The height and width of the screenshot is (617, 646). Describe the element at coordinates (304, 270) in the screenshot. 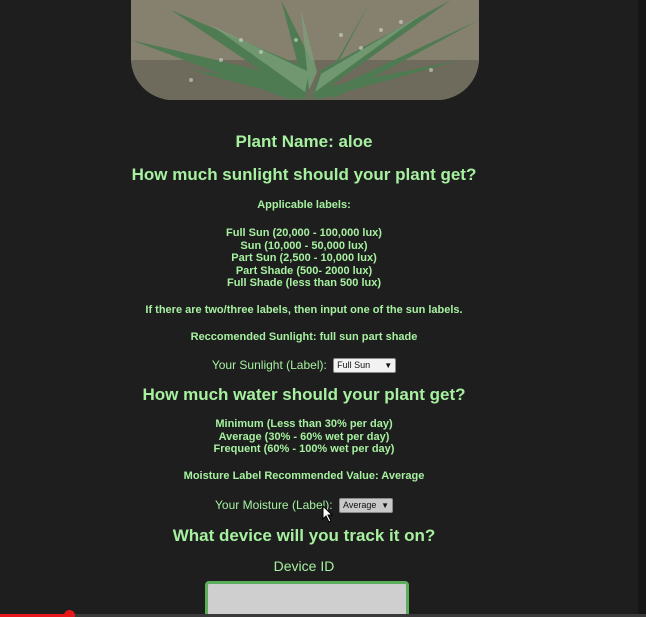

I see `sun-label-item: Part Shade (500- 2000 lux)` at that location.